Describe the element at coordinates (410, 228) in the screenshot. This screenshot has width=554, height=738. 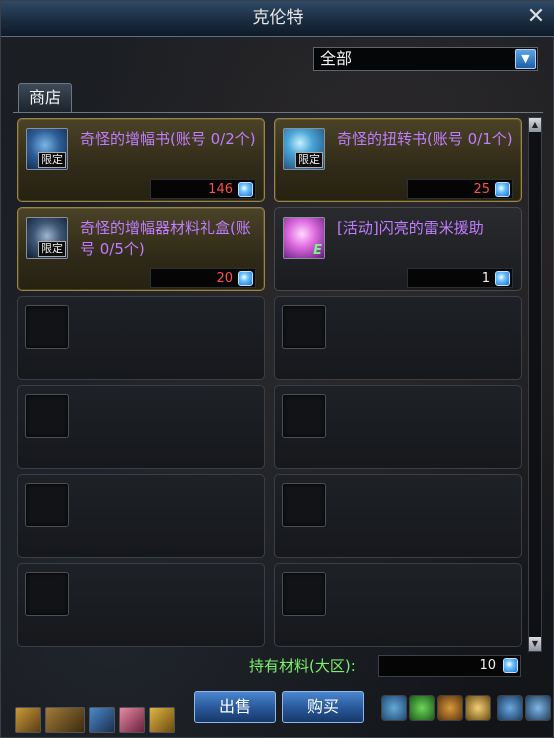
I see `item-name: [活动]闪亮的雷米援助` at that location.